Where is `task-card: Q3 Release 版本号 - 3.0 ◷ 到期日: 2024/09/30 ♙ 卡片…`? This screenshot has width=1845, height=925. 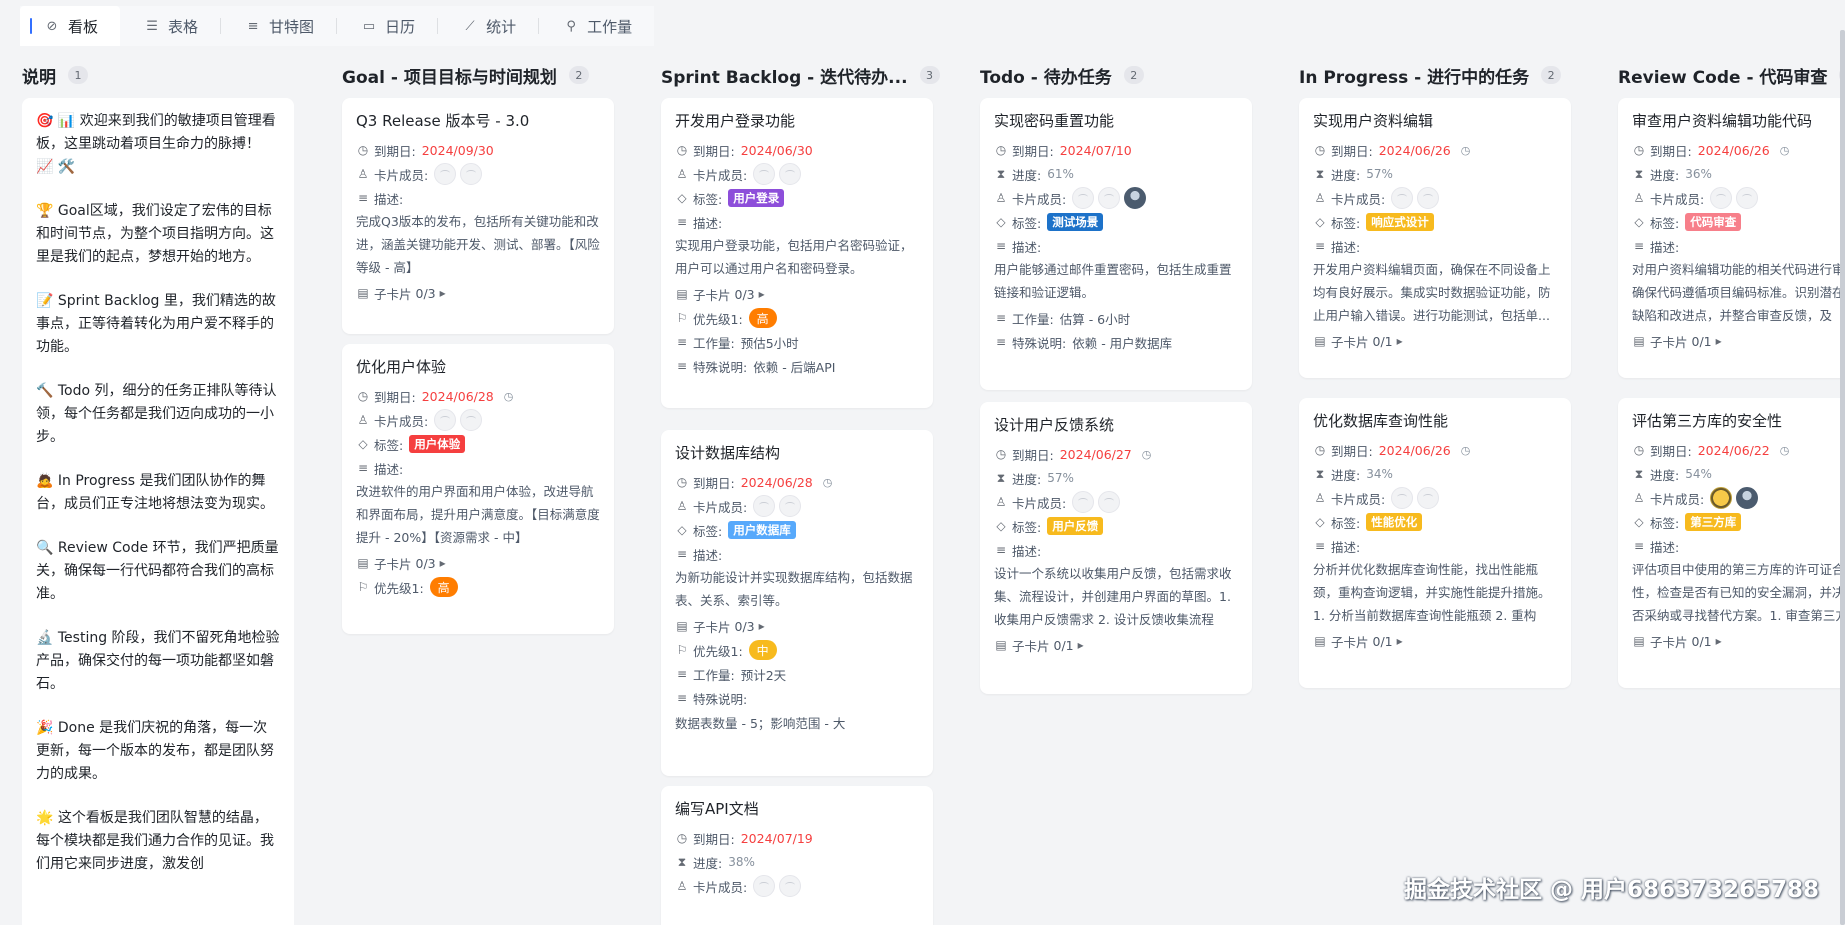 task-card: Q3 Release 版本号 - 3.0 ◷ 到期日: 2024/09/30 ♙ 卡片… is located at coordinates (478, 216).